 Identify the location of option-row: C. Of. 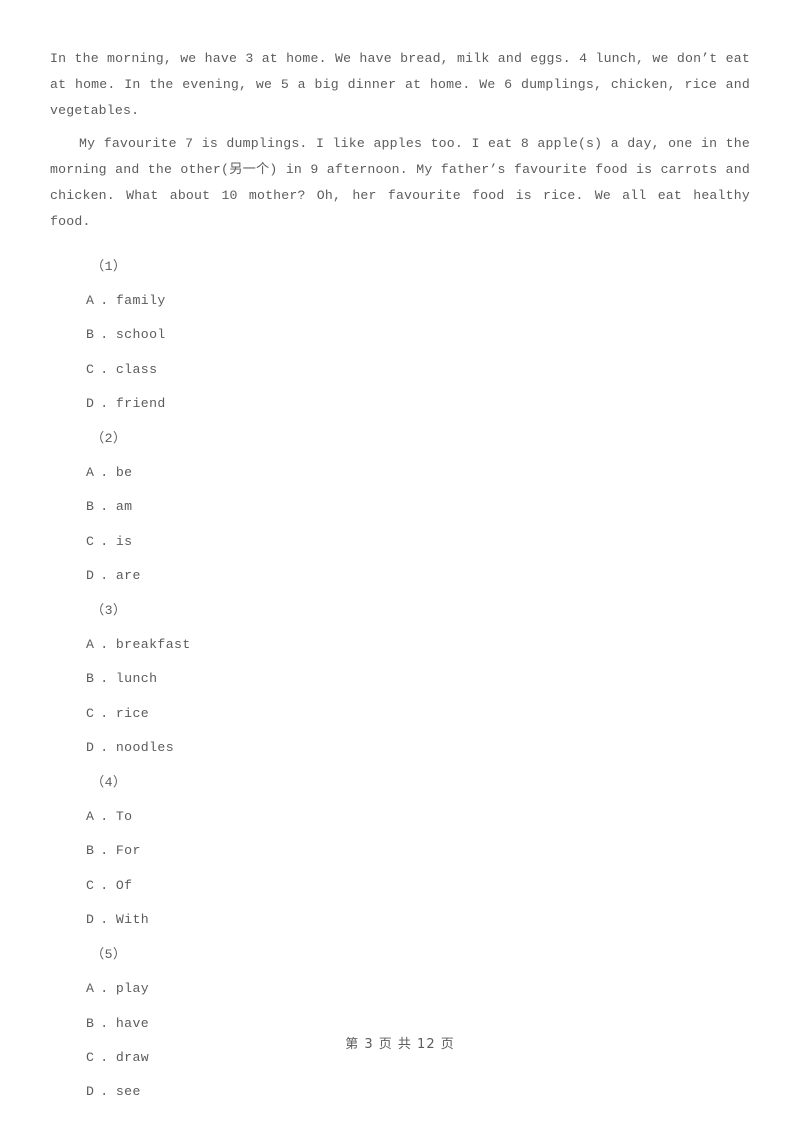
(400, 886).